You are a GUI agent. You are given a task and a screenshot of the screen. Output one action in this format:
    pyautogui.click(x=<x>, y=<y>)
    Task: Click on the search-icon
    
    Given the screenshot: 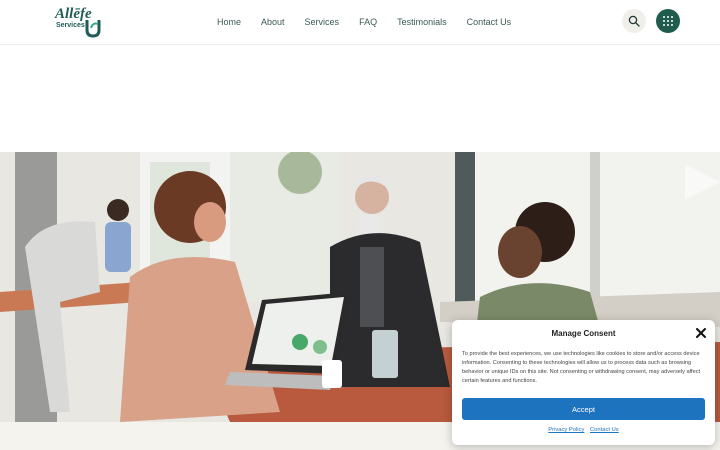 What is the action you would take?
    pyautogui.click(x=634, y=21)
    